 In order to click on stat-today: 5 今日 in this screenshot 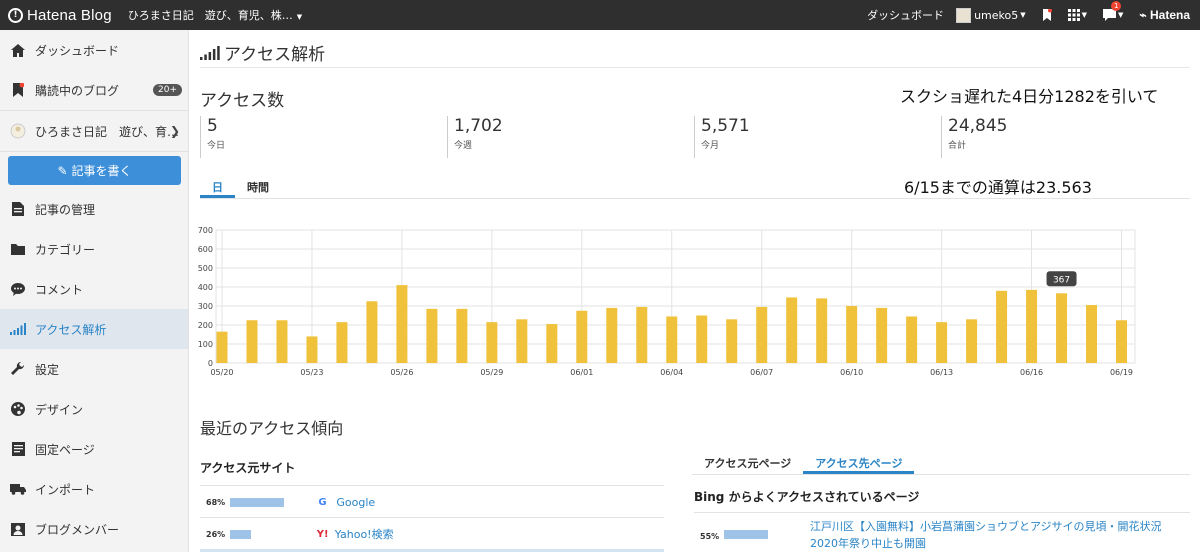, I will do `click(323, 137)`.